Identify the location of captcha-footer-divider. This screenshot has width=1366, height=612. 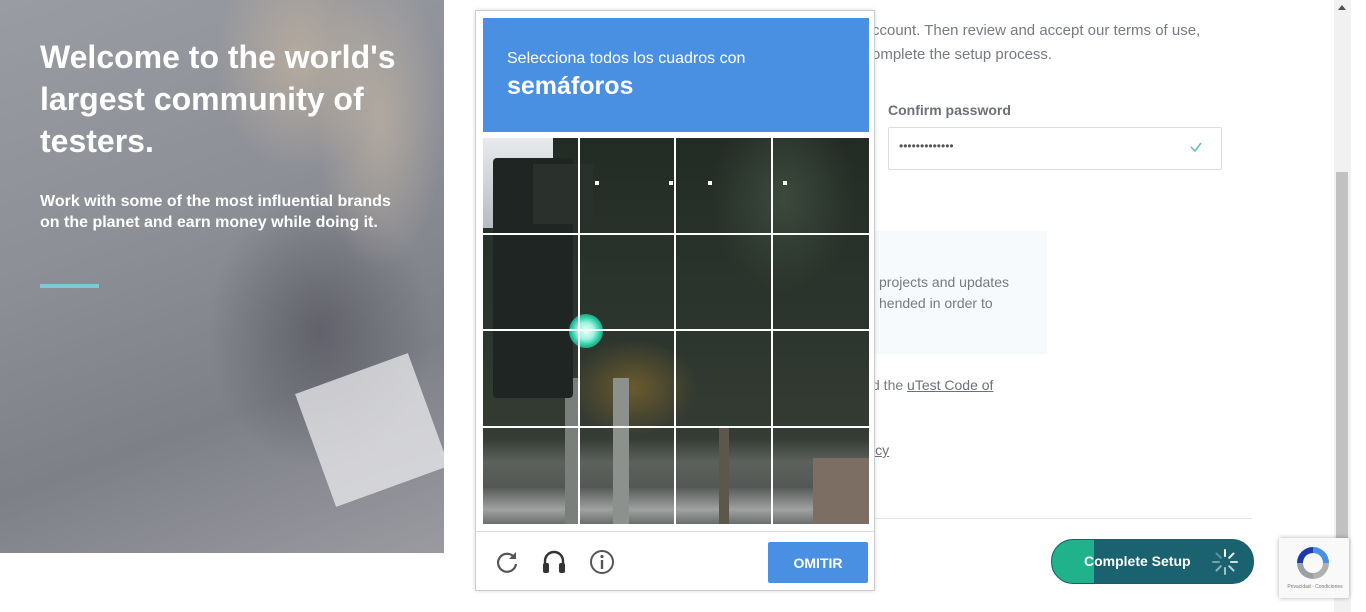
(675, 531).